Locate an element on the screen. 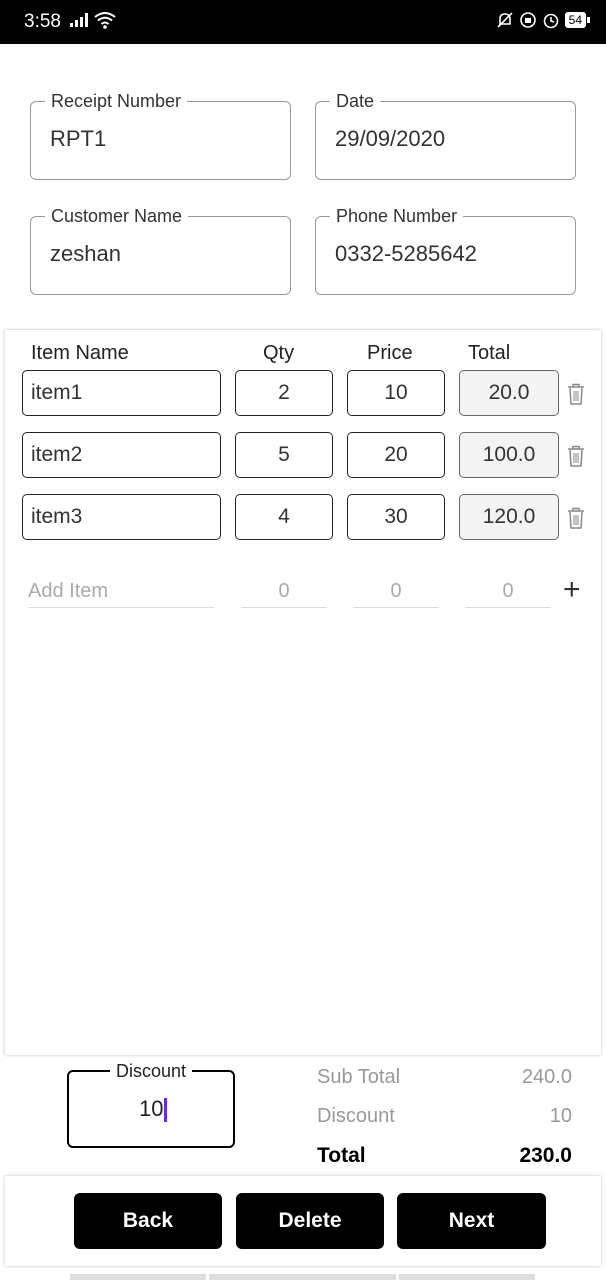  header-total: Total is located at coordinates (489, 353).